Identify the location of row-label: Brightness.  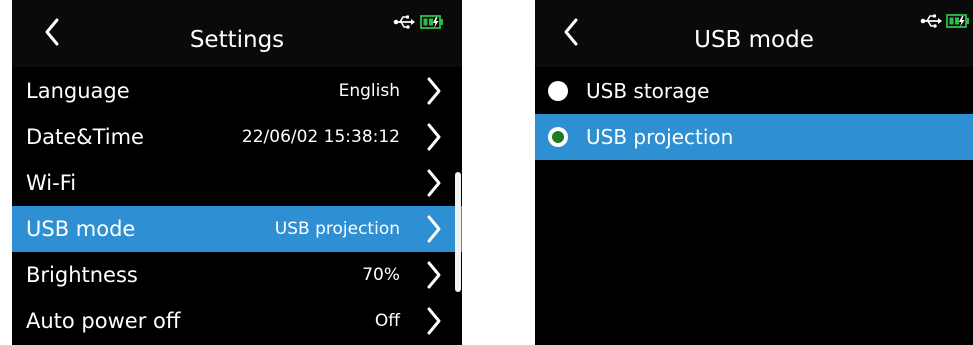
(82, 275).